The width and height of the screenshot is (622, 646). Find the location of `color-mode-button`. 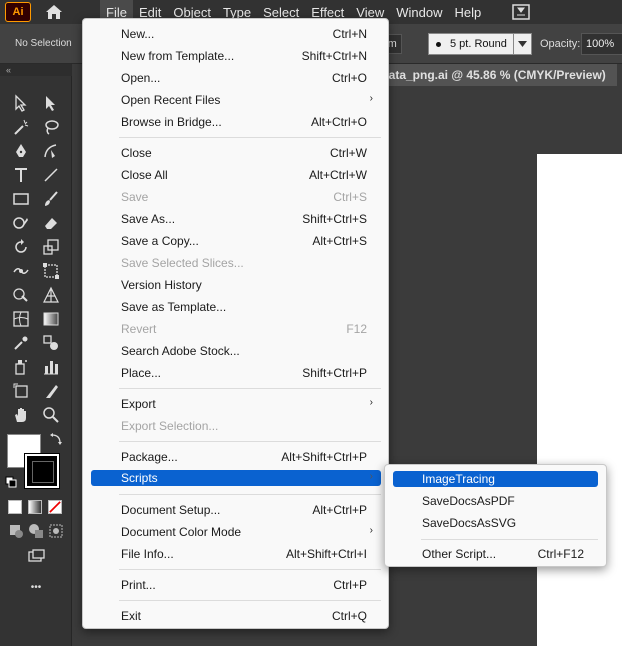

color-mode-button is located at coordinates (15, 507).